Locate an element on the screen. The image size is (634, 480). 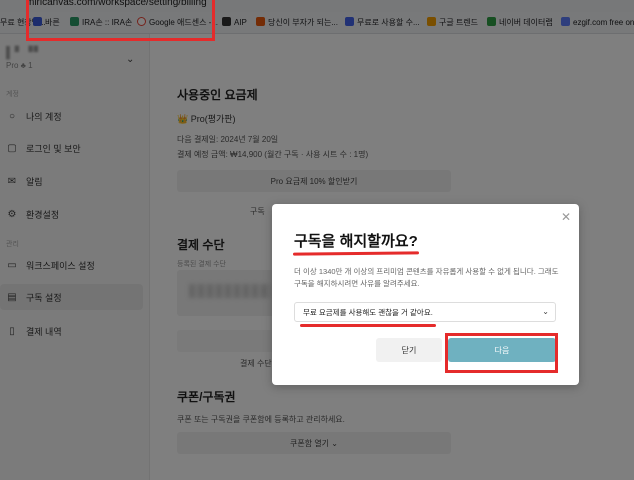
chevron-down-icon: ⌄ is located at coordinates (545, 311).